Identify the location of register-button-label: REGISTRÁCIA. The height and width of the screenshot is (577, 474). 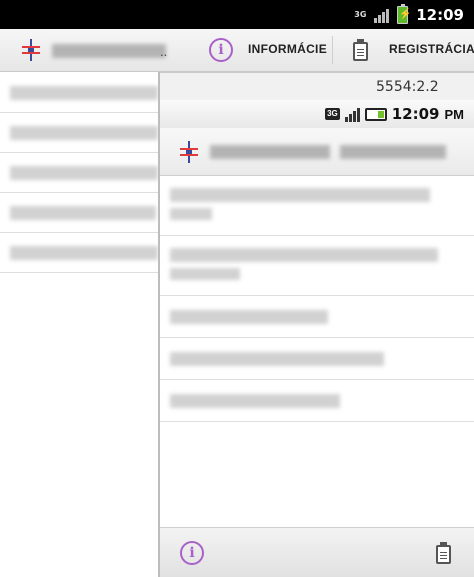
(431, 49).